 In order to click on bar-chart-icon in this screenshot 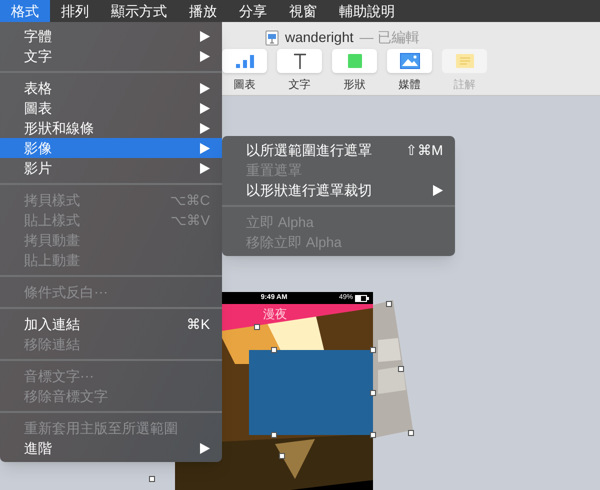, I will do `click(245, 61)`.